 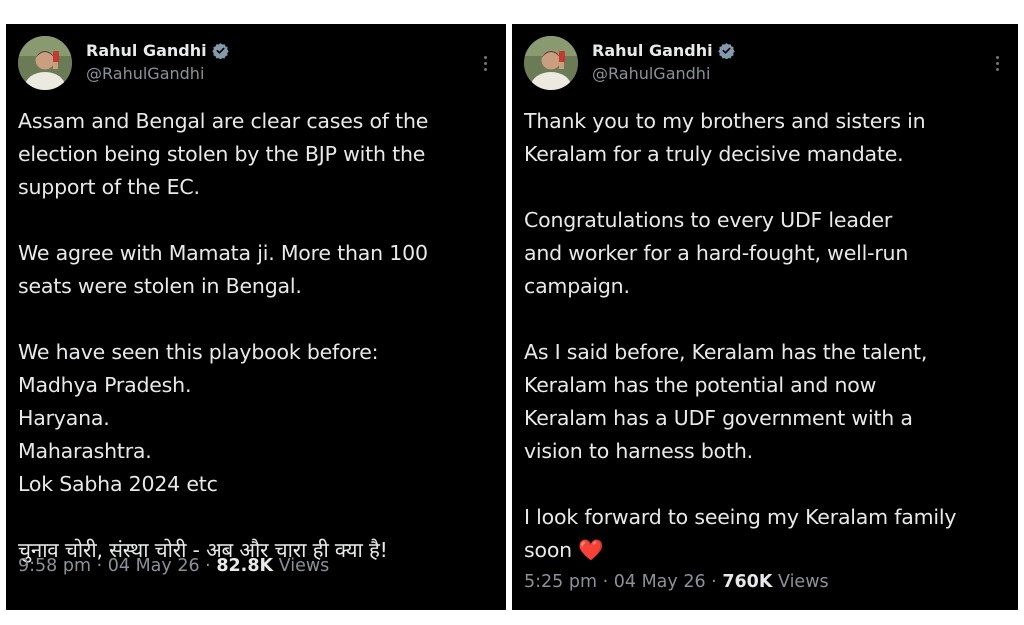 What do you see at coordinates (85, 451) in the screenshot?
I see `tweet-line: Maharashtra.` at bounding box center [85, 451].